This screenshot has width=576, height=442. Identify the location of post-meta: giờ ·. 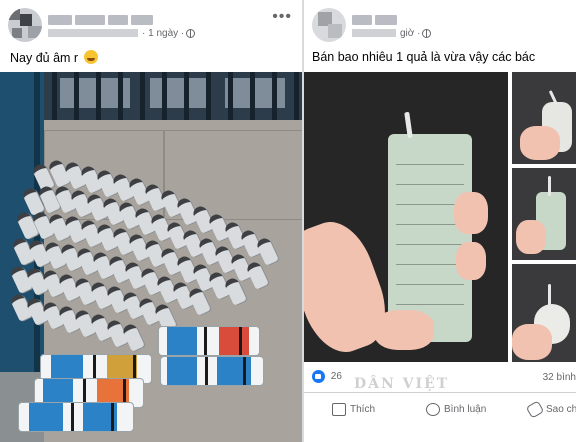
(392, 33).